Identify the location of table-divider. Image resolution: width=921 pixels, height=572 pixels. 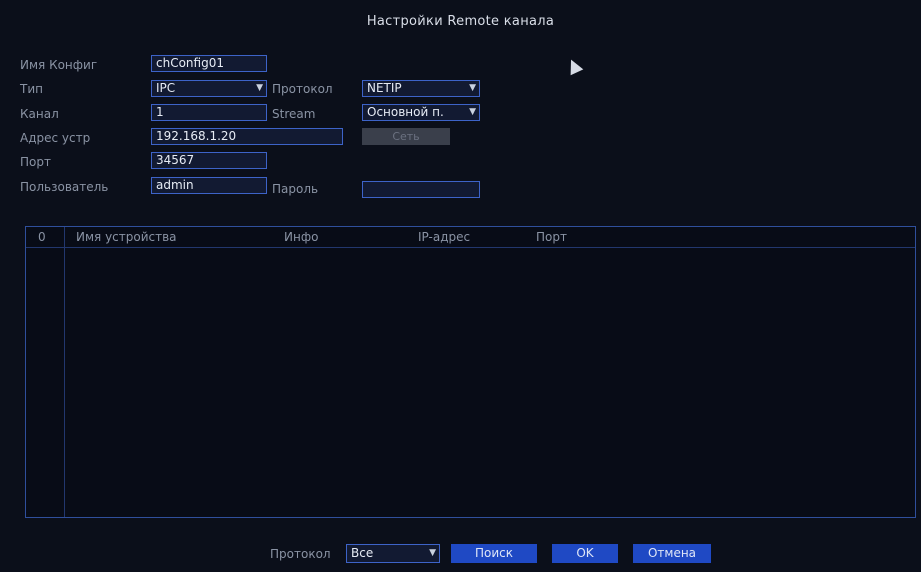
(64, 372).